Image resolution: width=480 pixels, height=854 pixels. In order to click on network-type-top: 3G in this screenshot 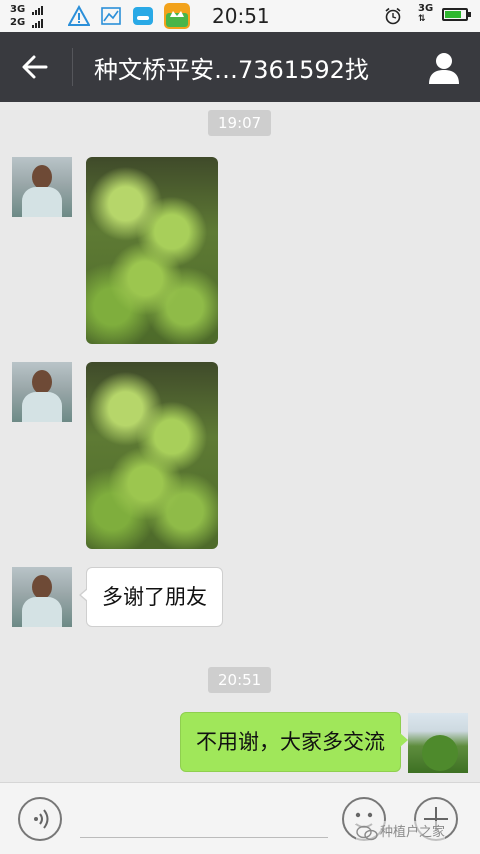, I will do `click(18, 9)`.